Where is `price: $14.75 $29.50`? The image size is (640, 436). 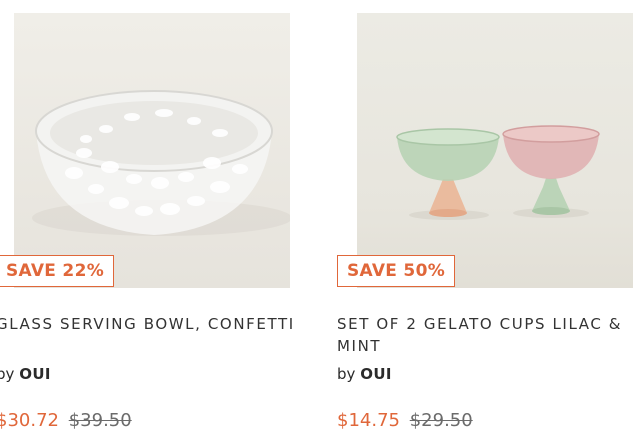 price: $14.75 $29.50 is located at coordinates (405, 421).